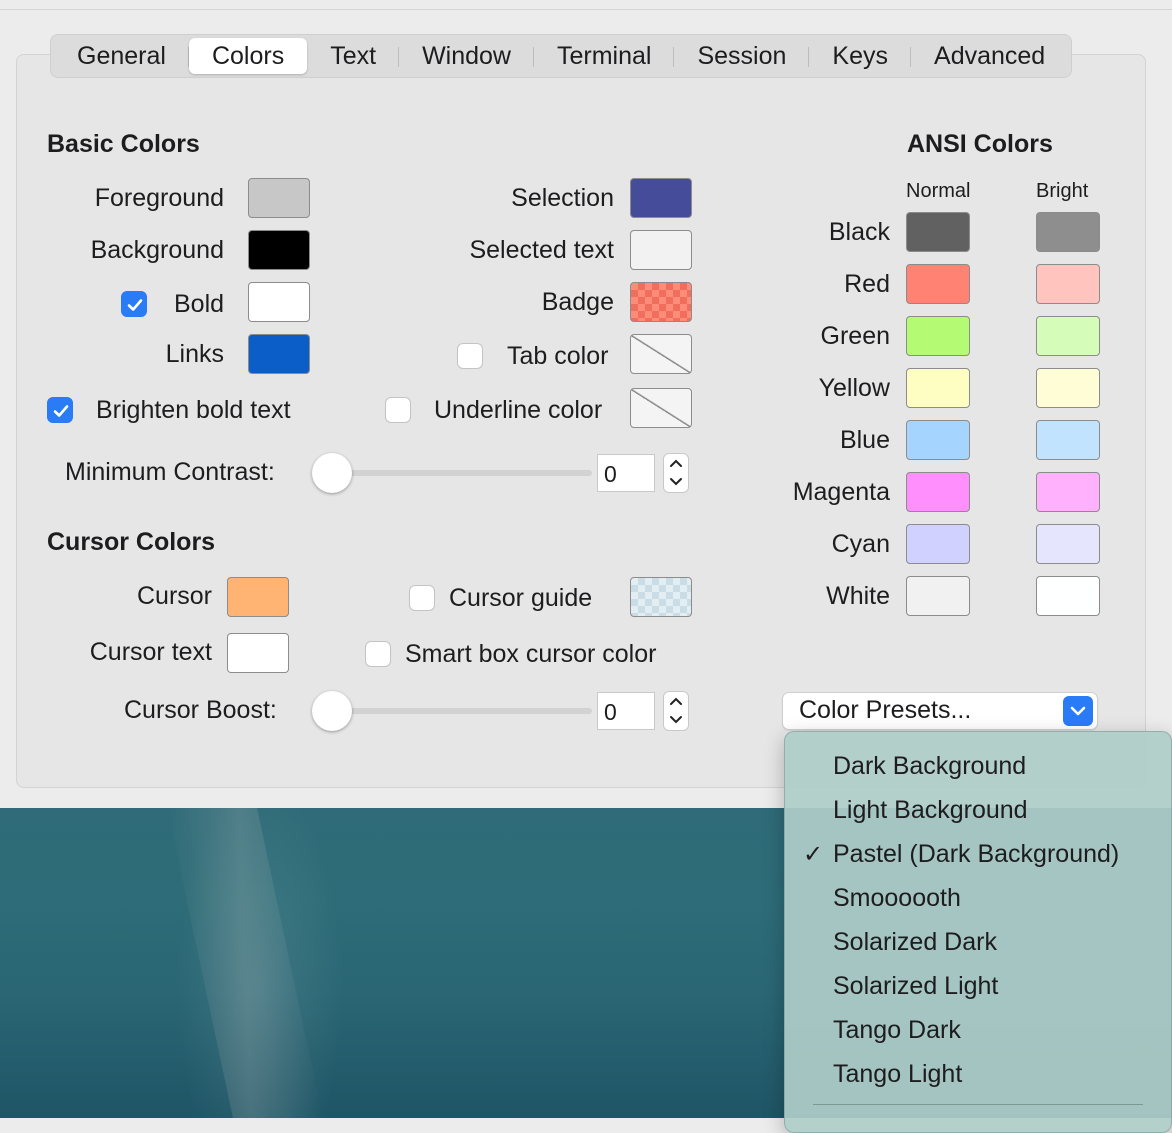  I want to click on foreground-swatch, so click(279, 198).